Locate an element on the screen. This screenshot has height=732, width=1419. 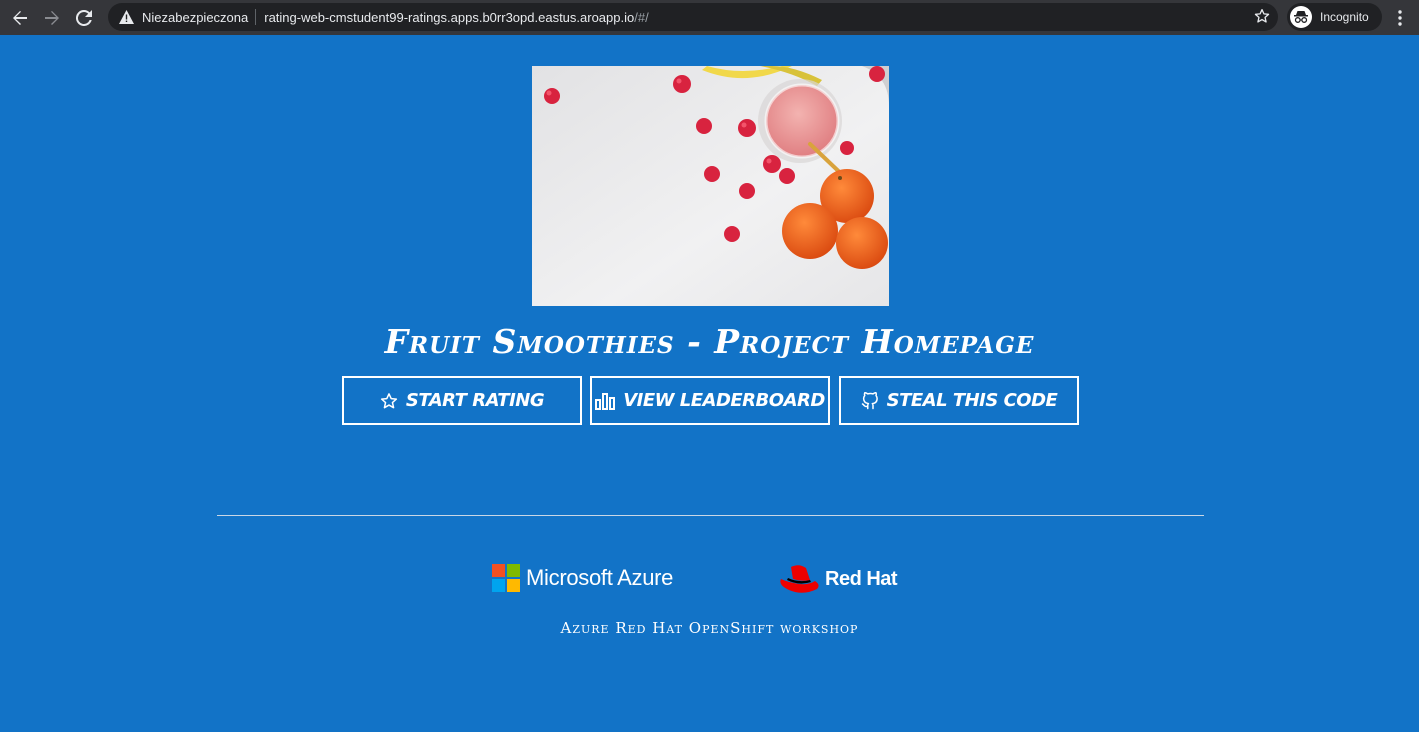
view-leaderboard-button: View Leaderboard is located at coordinates (710, 400).